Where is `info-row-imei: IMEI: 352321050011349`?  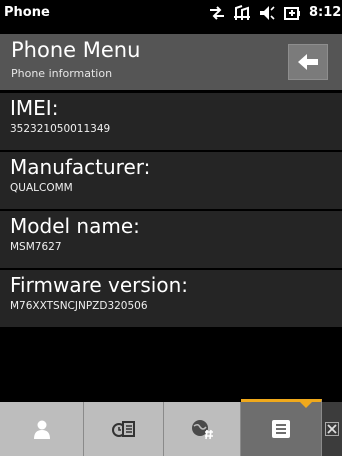
info-row-imei: IMEI: 352321050011349 is located at coordinates (171, 120).